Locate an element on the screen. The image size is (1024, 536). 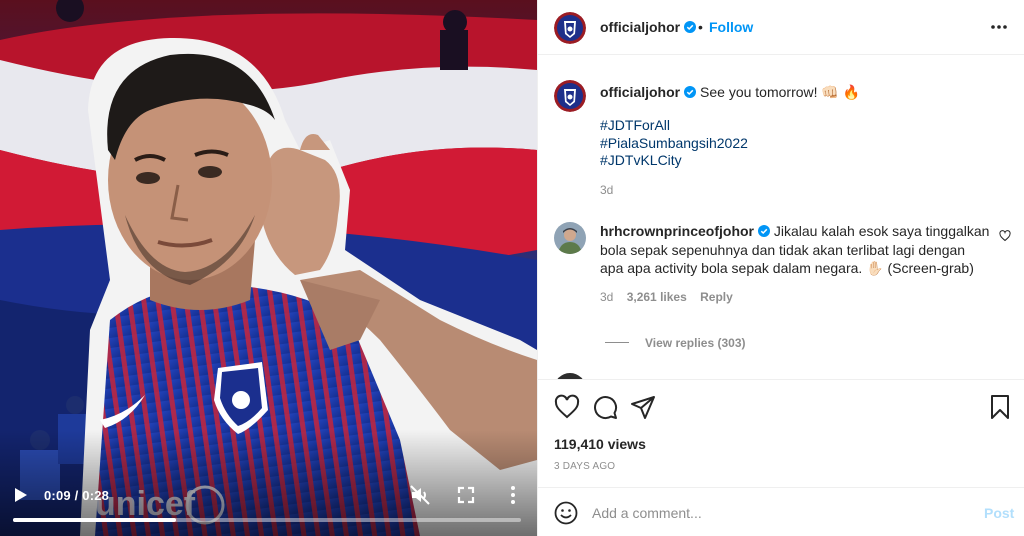
header-username: officialjohor is located at coordinates (648, 27).